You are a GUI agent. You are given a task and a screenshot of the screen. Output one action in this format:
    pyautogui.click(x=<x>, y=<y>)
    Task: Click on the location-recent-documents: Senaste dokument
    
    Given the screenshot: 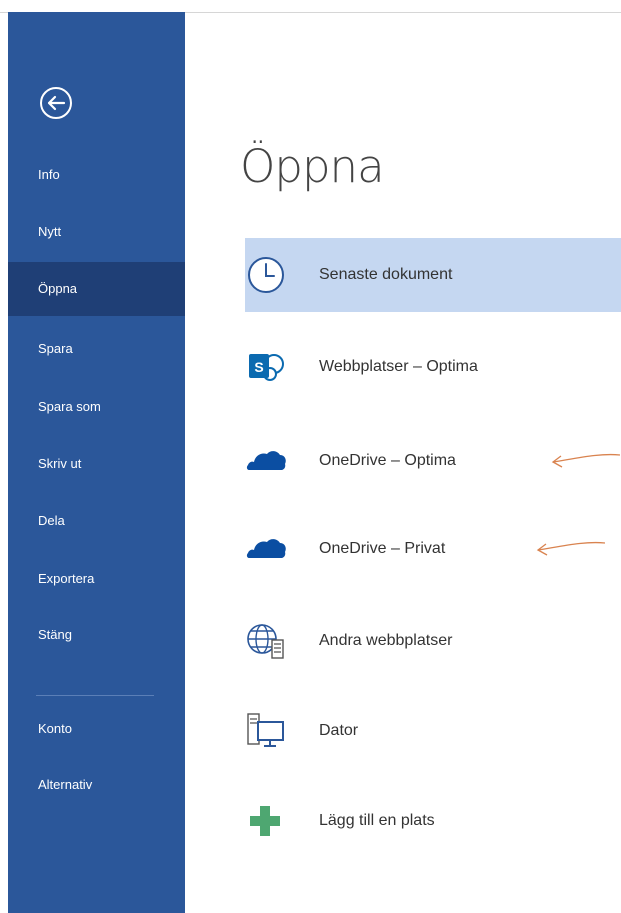 What is the action you would take?
    pyautogui.click(x=433, y=275)
    